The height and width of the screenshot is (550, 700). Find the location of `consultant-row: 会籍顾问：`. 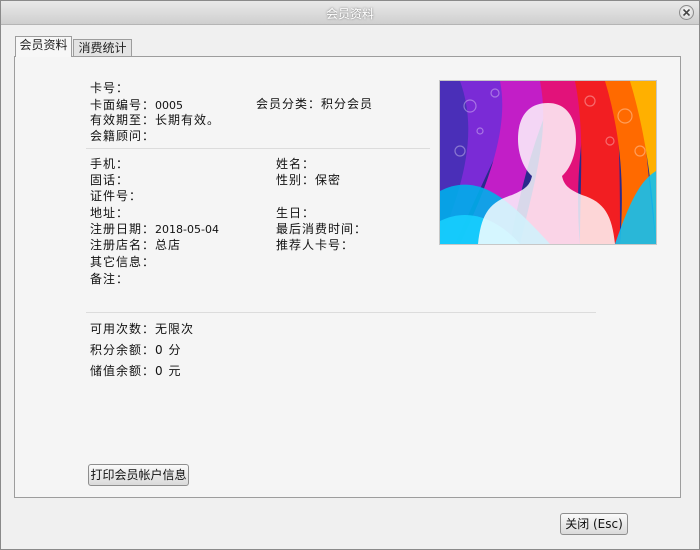

consultant-row: 会籍顾问： is located at coordinates (122, 135).